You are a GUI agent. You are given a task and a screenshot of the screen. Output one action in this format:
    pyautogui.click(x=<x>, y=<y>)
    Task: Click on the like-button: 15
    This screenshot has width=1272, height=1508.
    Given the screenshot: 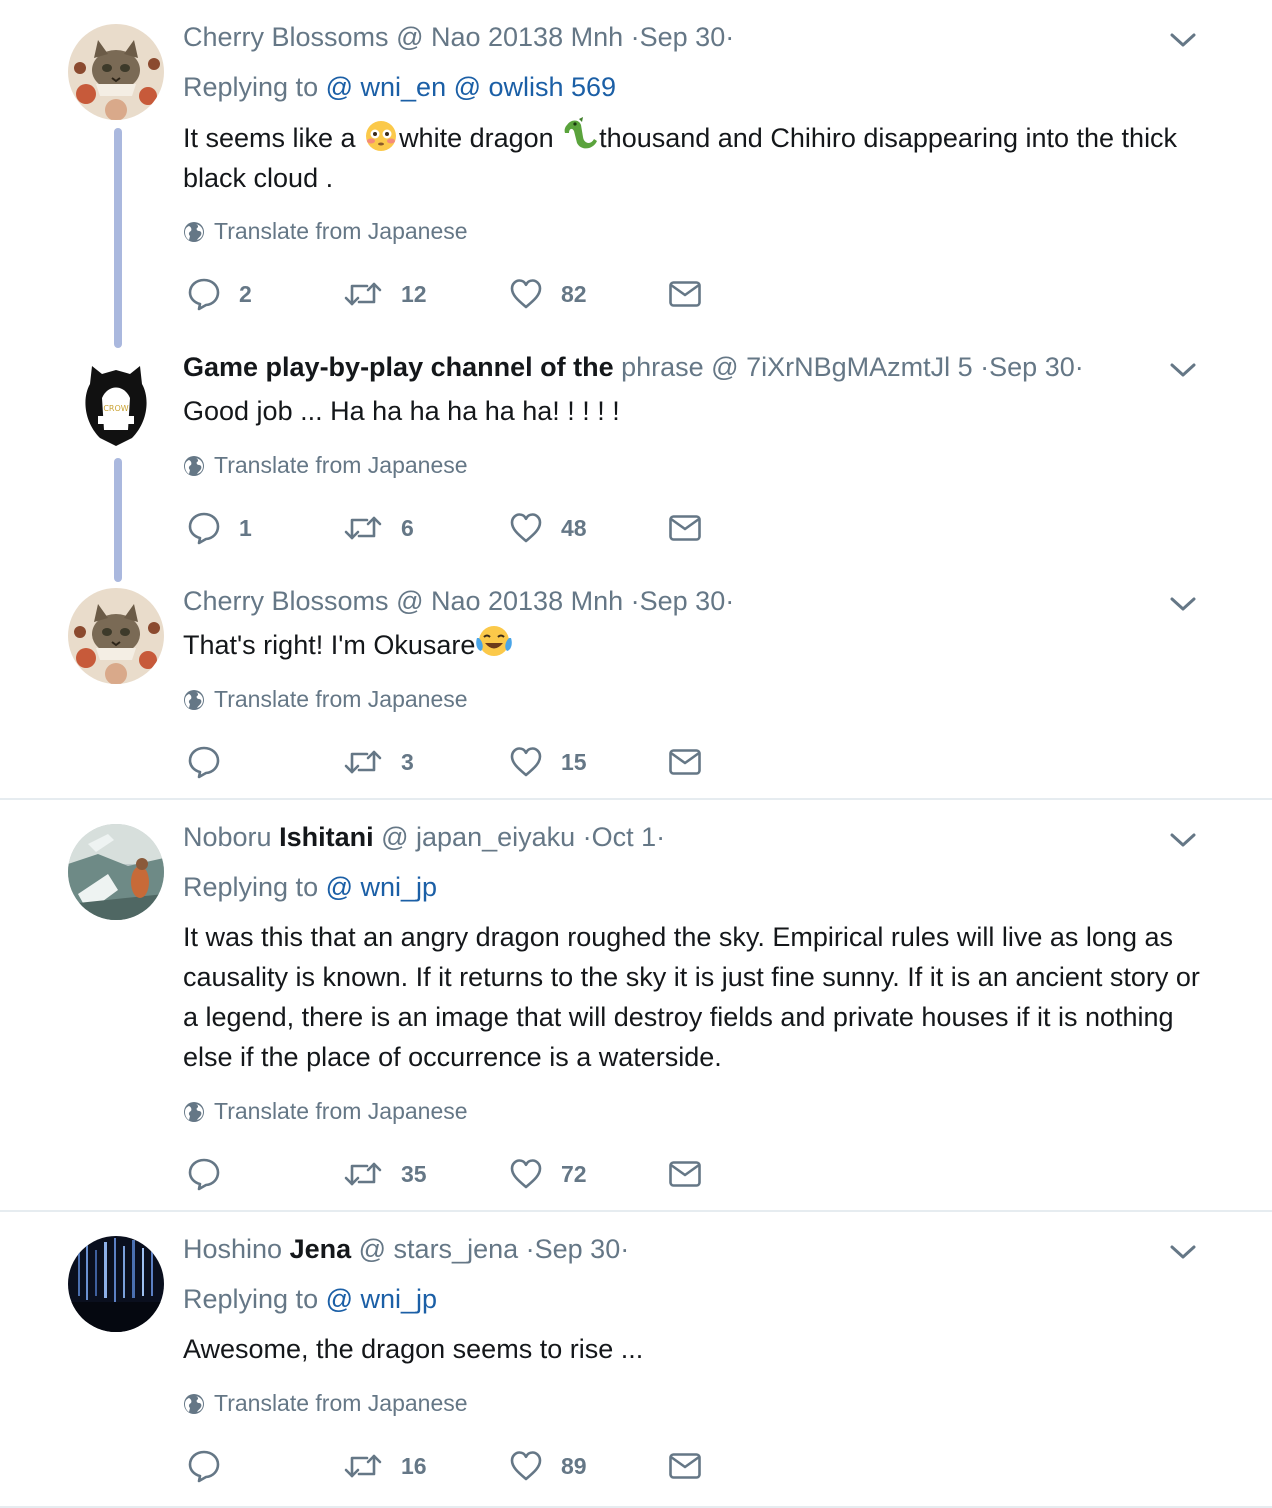 What is the action you would take?
    pyautogui.click(x=548, y=762)
    